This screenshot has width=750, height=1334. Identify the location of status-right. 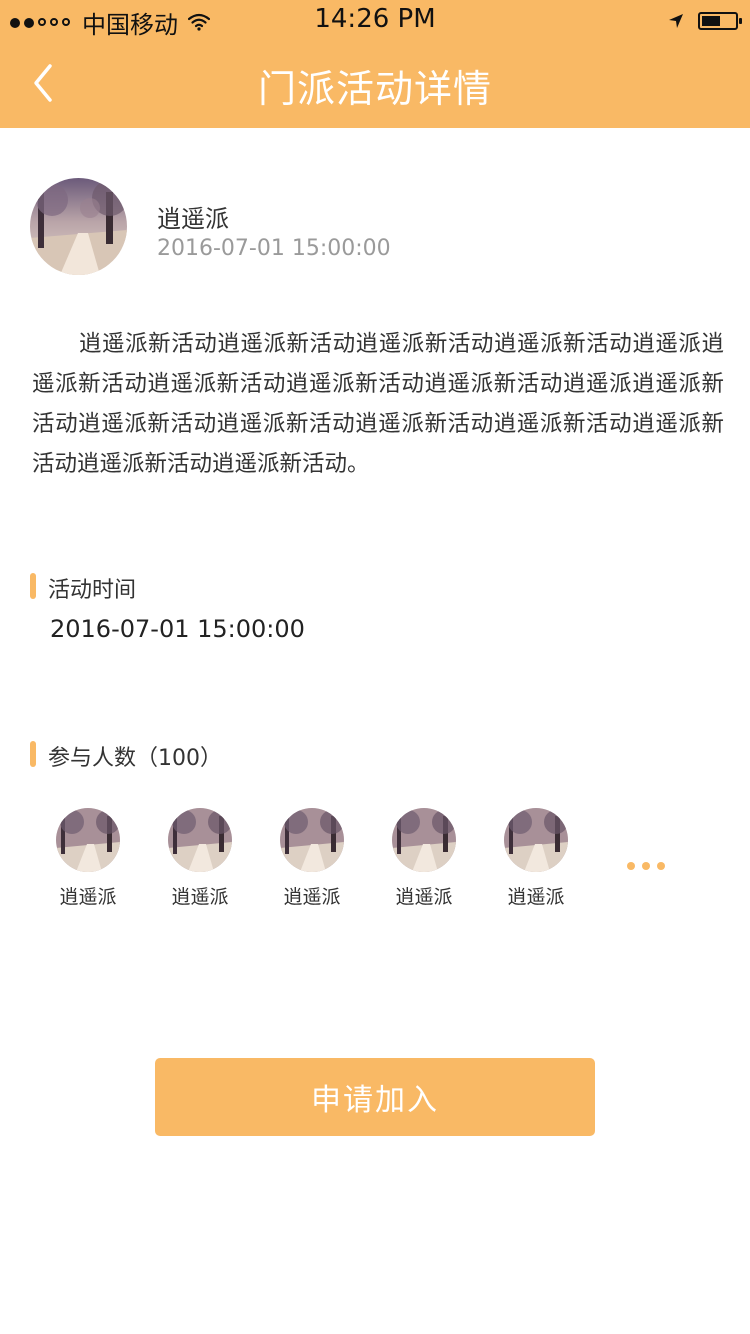
(705, 21).